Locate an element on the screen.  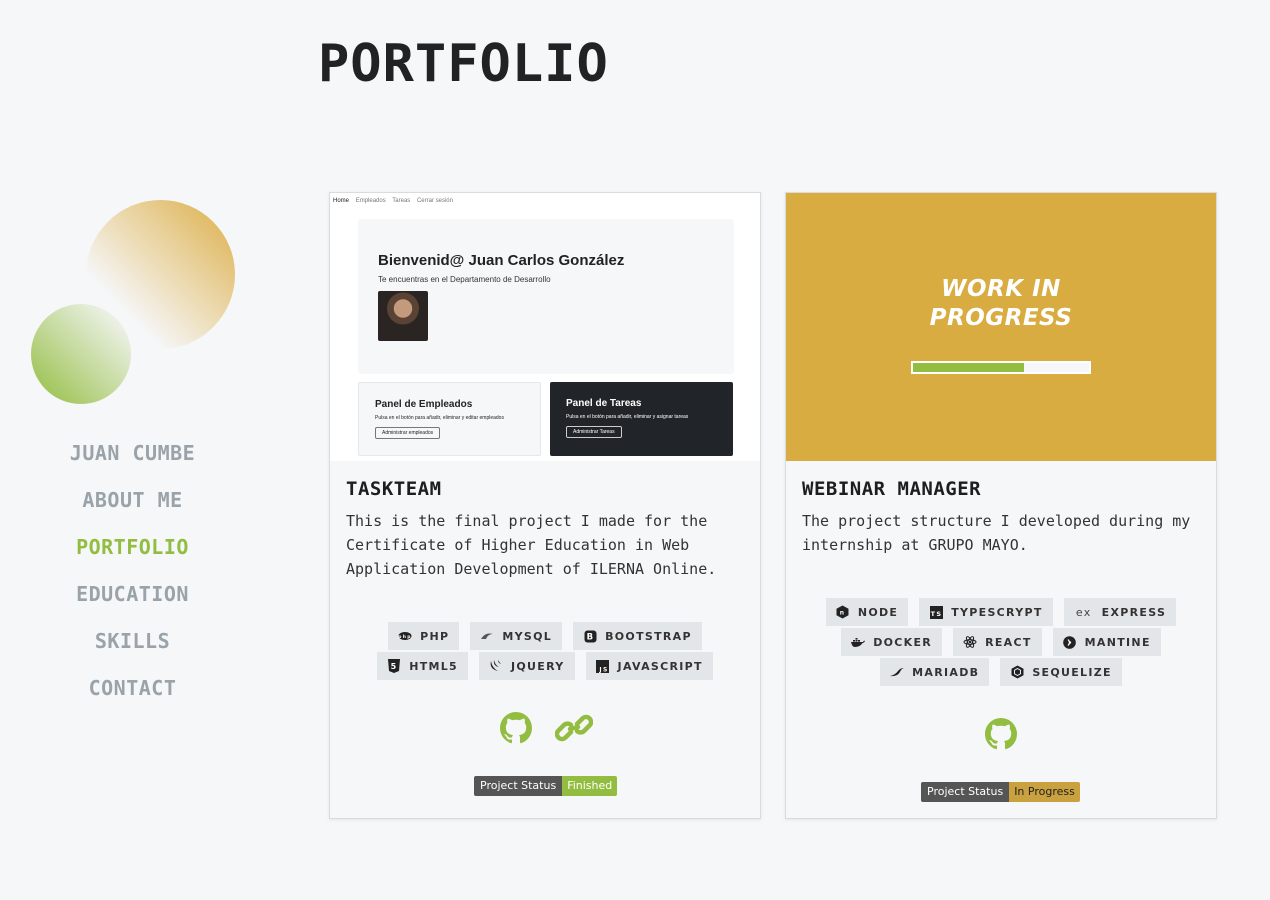
work-in-progress-image: WORK IN PROGRESS is located at coordinates (1001, 327).